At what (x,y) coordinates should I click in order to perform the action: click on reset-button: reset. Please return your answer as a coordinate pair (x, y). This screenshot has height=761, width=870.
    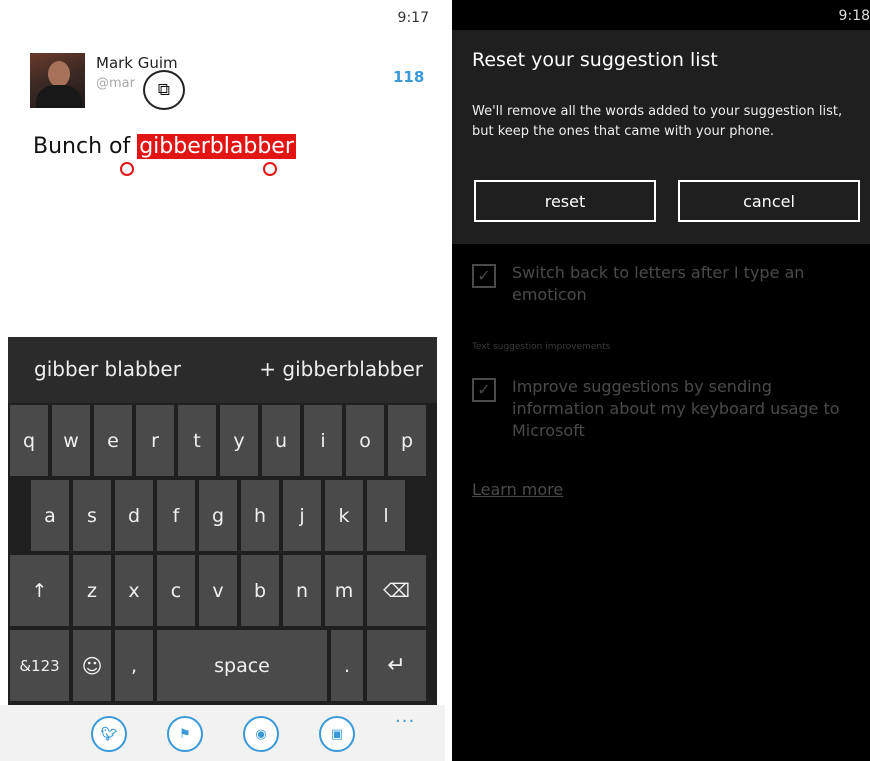
    Looking at the image, I should click on (565, 201).